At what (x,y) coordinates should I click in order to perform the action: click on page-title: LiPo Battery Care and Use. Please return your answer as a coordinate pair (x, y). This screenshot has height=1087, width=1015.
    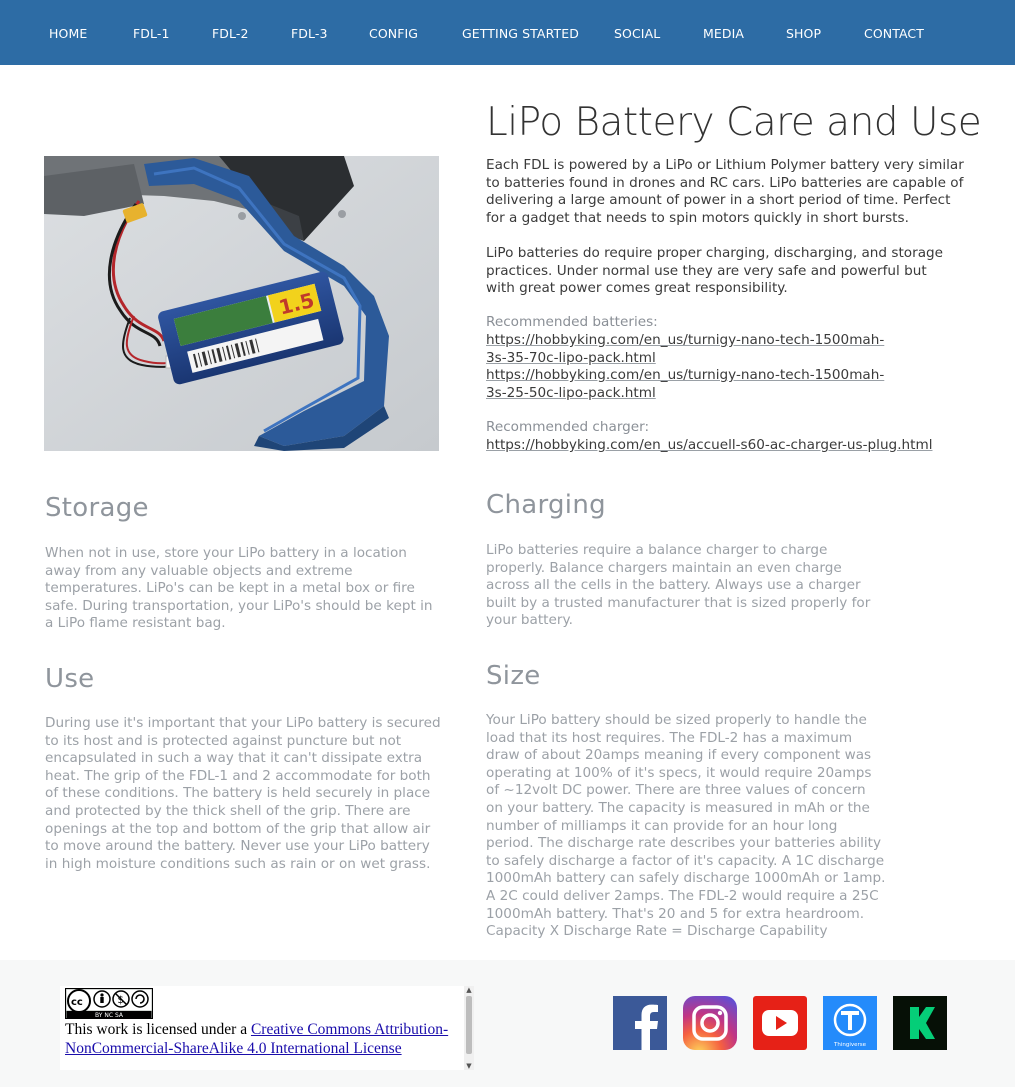
    Looking at the image, I should click on (734, 122).